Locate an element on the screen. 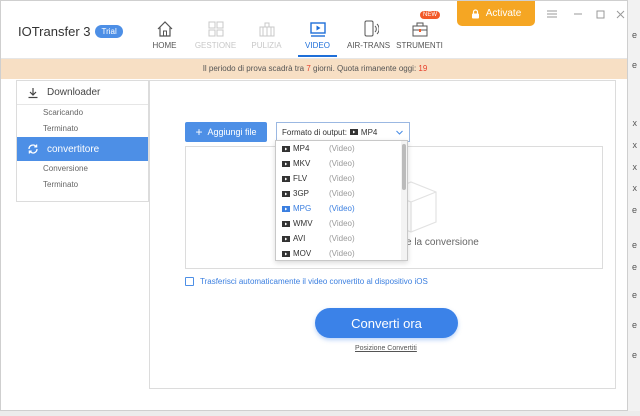  notice-days: 7 is located at coordinates (308, 68).